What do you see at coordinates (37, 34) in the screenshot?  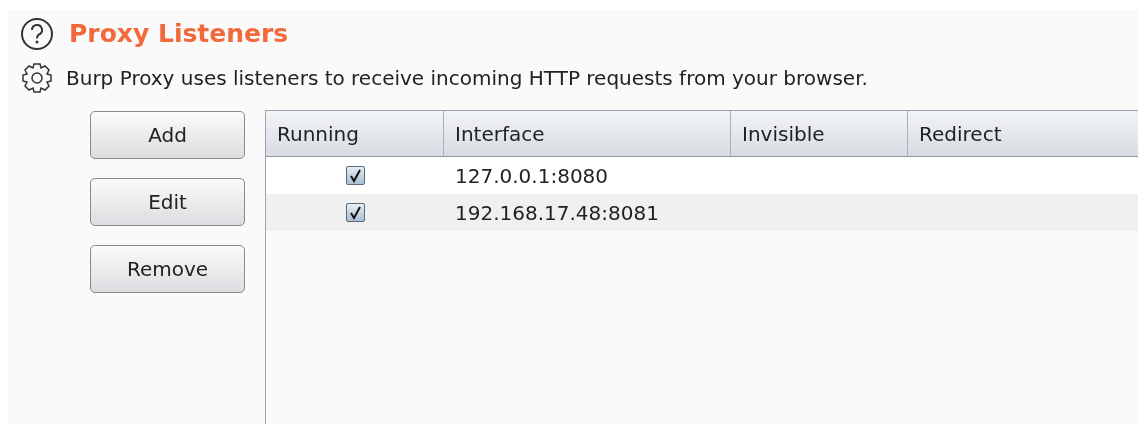 I see `help-icon` at bounding box center [37, 34].